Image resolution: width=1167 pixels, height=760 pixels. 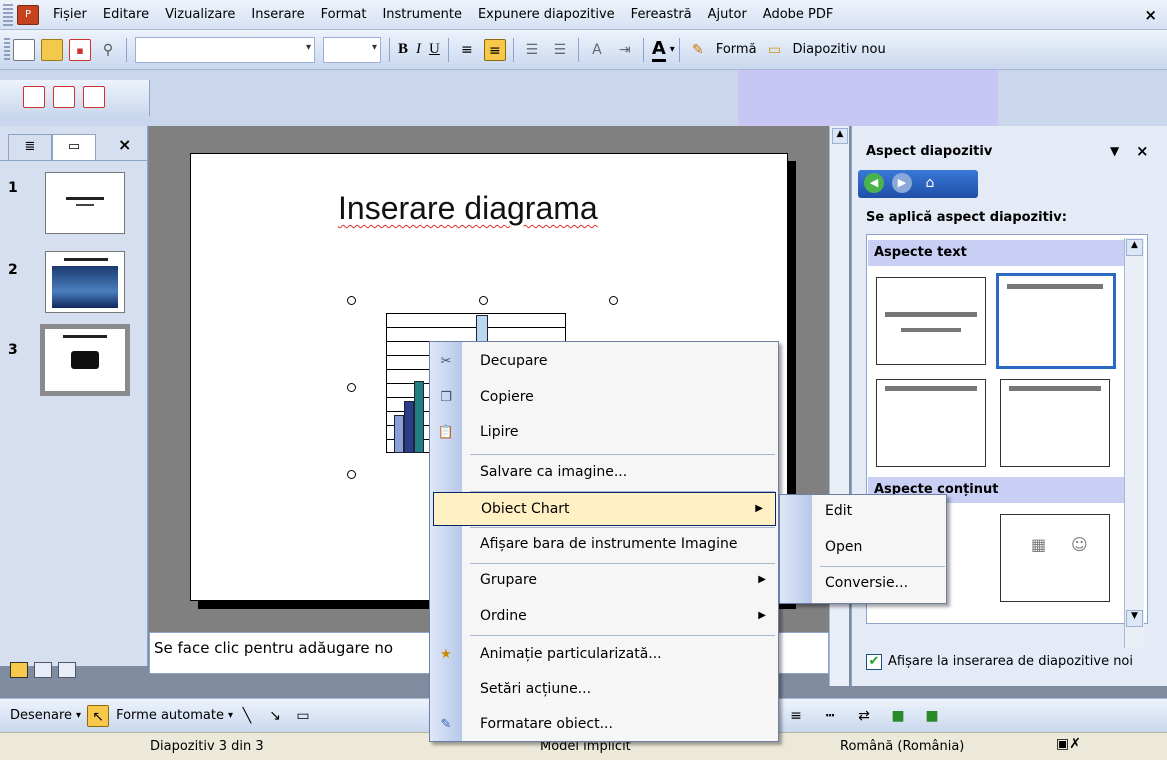 I want to click on menu-item-grouping: Grupare ▶, so click(x=604, y=581).